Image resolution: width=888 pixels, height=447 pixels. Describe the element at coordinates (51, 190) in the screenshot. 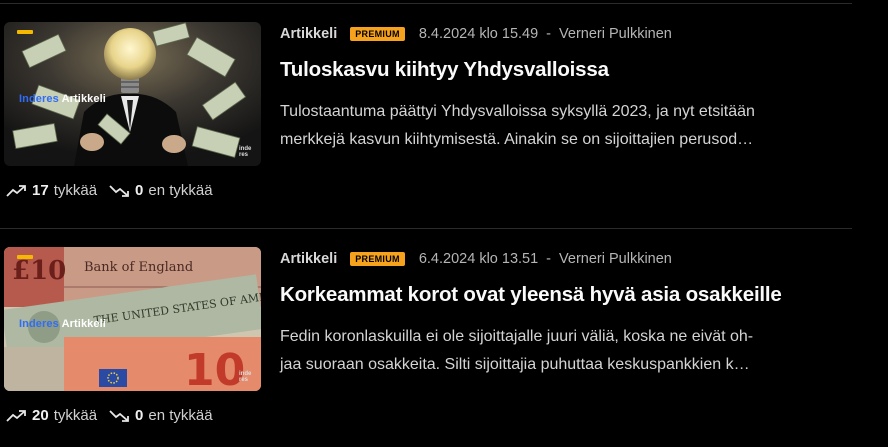

I see `like-button: 17 tykkää` at that location.